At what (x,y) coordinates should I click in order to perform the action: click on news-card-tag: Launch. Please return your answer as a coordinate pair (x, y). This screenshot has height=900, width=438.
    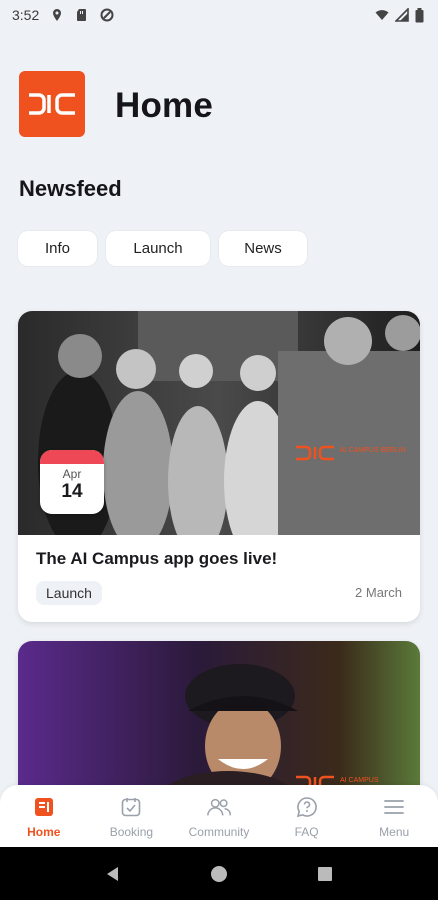
    Looking at the image, I should click on (69, 593).